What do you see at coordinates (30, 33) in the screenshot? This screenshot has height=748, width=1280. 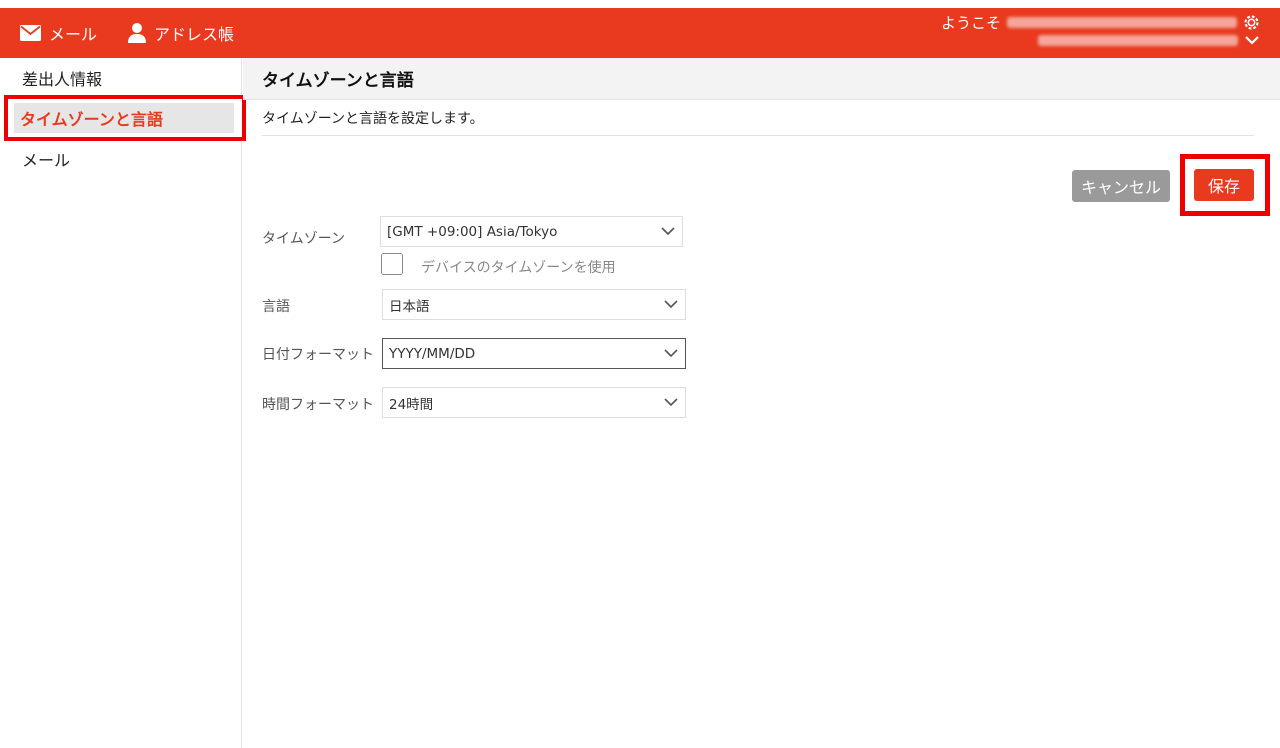 I see `mail-icon` at bounding box center [30, 33].